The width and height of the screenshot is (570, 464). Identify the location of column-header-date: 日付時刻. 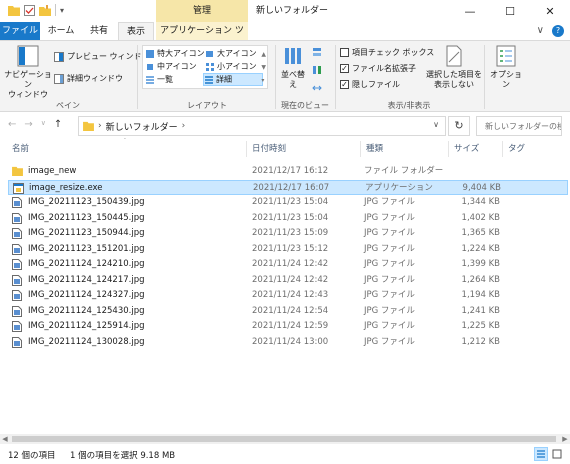
(303, 149).